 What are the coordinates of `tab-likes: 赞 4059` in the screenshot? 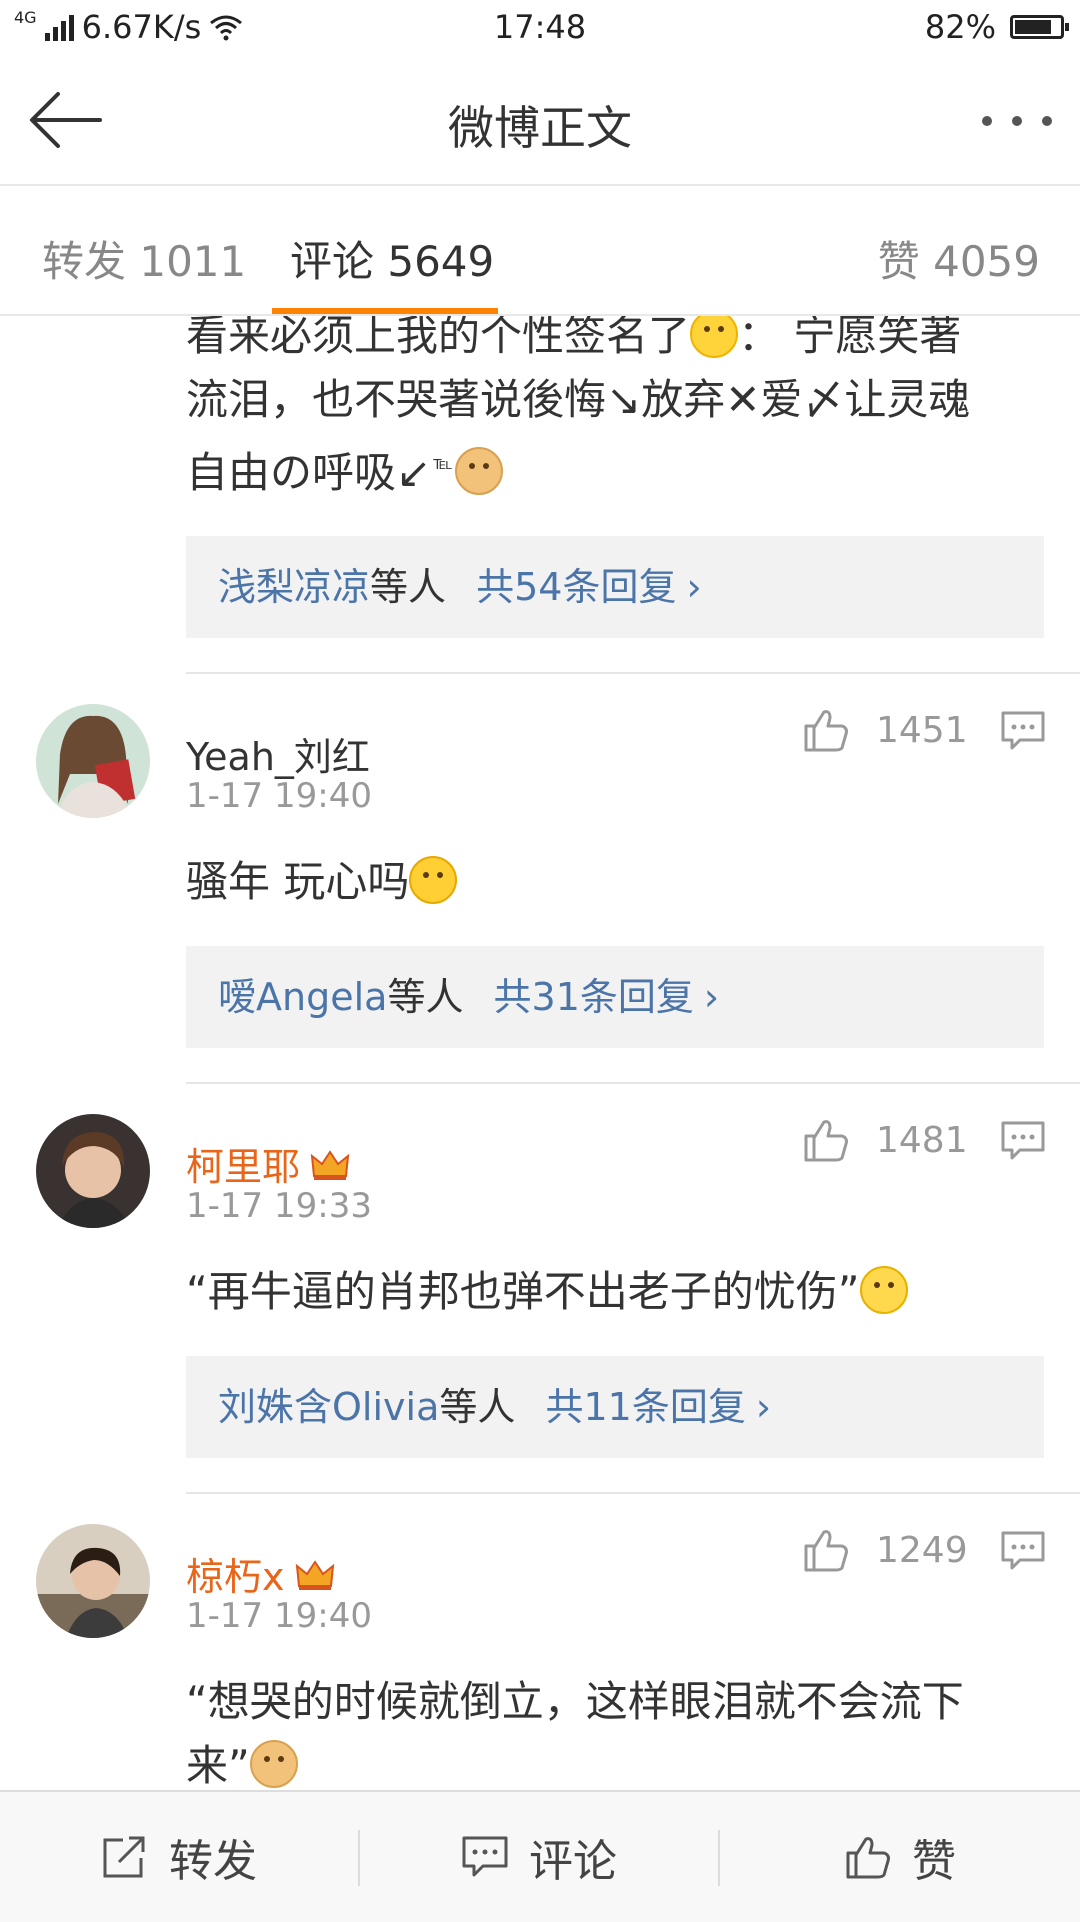 It's located at (959, 258).